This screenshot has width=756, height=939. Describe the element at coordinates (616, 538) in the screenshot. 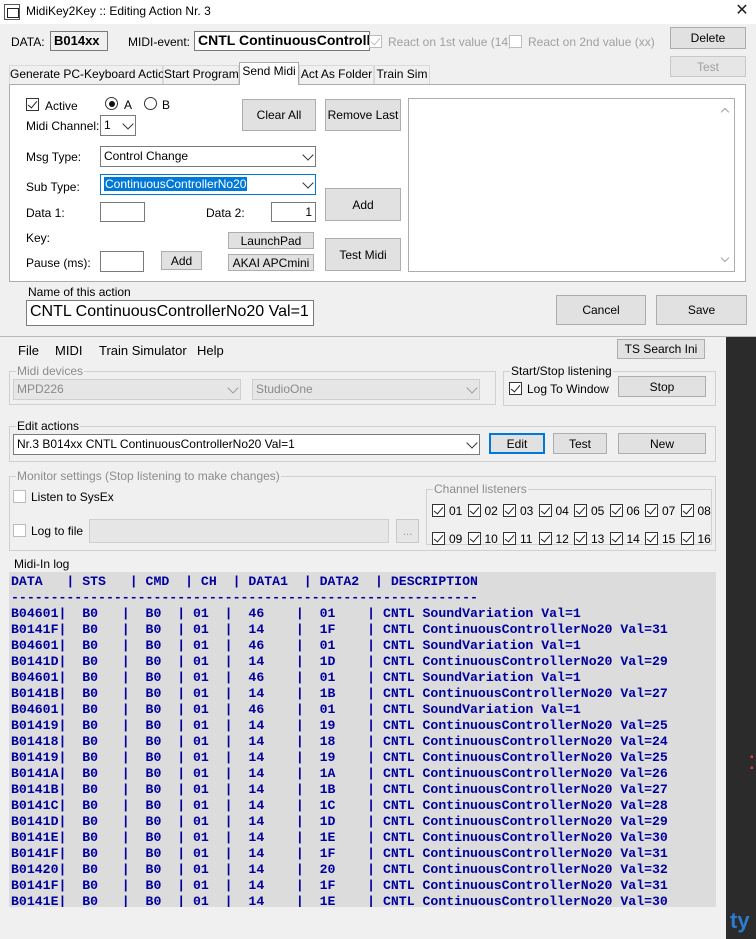

I see `channel-14-checkbox` at that location.